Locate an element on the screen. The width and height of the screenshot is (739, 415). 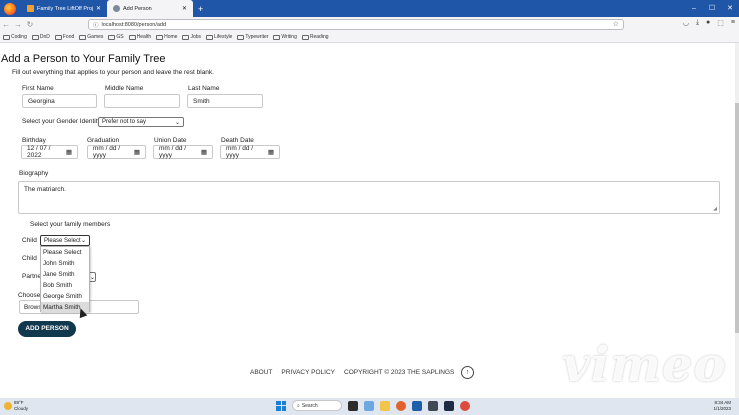
windows-start-icon is located at coordinates (281, 405).